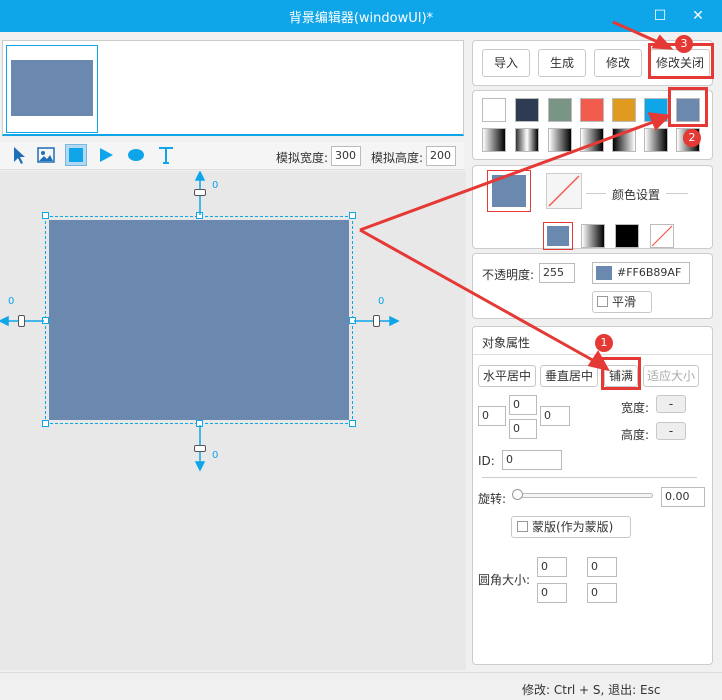 The width and height of the screenshot is (722, 700). What do you see at coordinates (688, 107) in the screenshot?
I see `highlight-swatch-box` at bounding box center [688, 107].